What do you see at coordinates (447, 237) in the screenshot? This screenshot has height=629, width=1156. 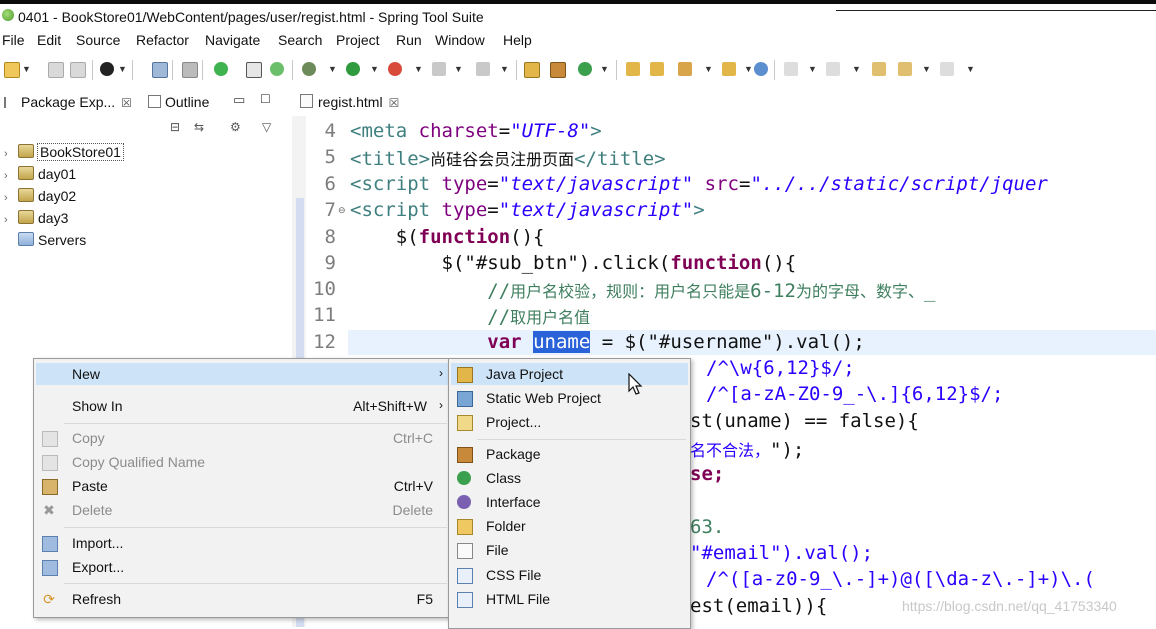 I see `code-line-8: $(function(){` at bounding box center [447, 237].